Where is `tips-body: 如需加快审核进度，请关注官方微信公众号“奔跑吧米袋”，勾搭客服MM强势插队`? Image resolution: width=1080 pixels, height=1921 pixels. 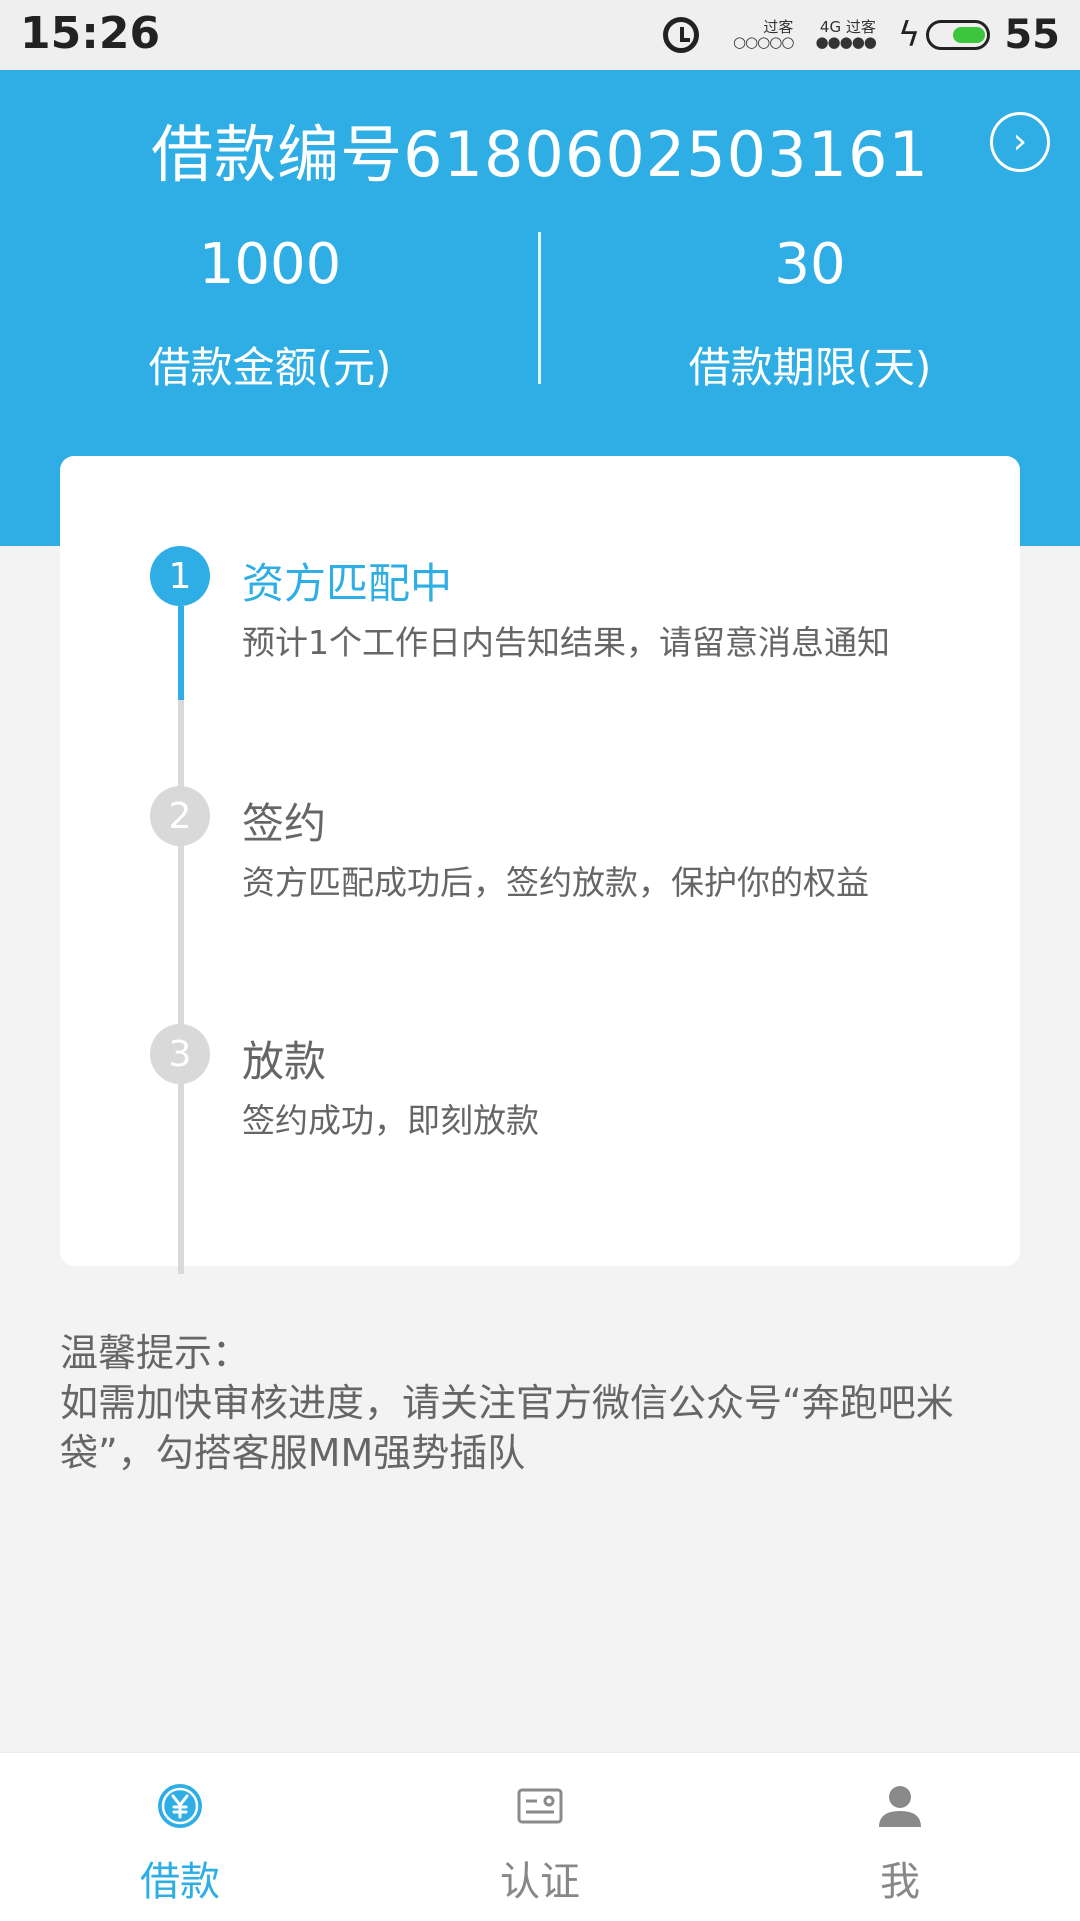
tips-body: 如需加快审核进度，请关注官方微信公众号“奔跑吧米袋”，勾搭客服MM强势插队 is located at coordinates (507, 1428).